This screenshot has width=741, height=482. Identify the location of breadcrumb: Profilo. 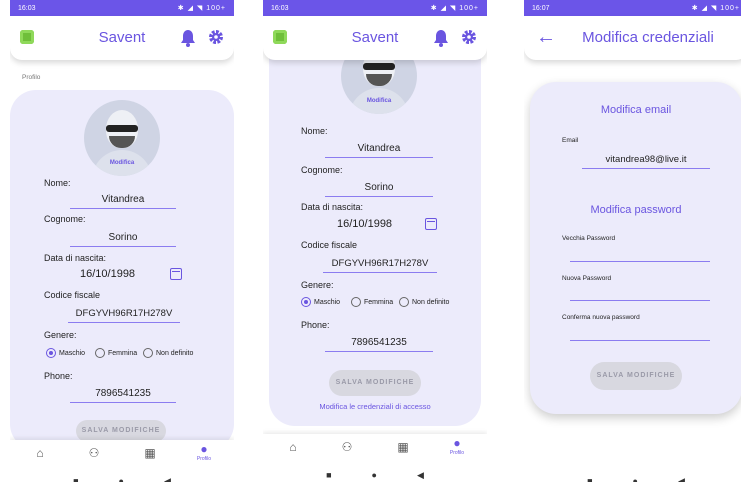
(31, 77).